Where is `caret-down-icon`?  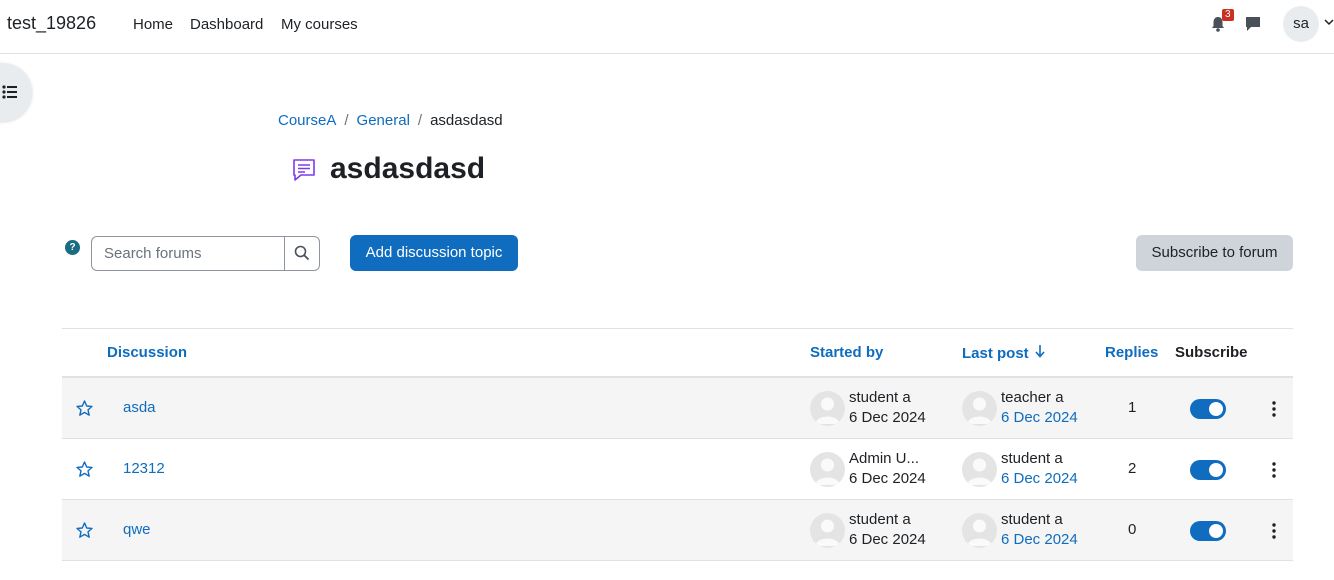 caret-down-icon is located at coordinates (1329, 22).